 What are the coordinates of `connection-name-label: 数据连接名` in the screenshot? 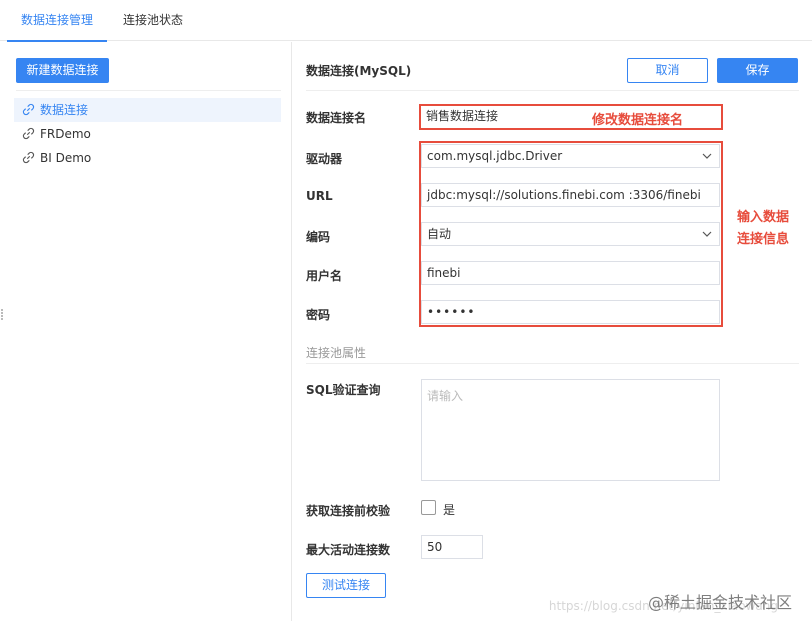 It's located at (336, 118).